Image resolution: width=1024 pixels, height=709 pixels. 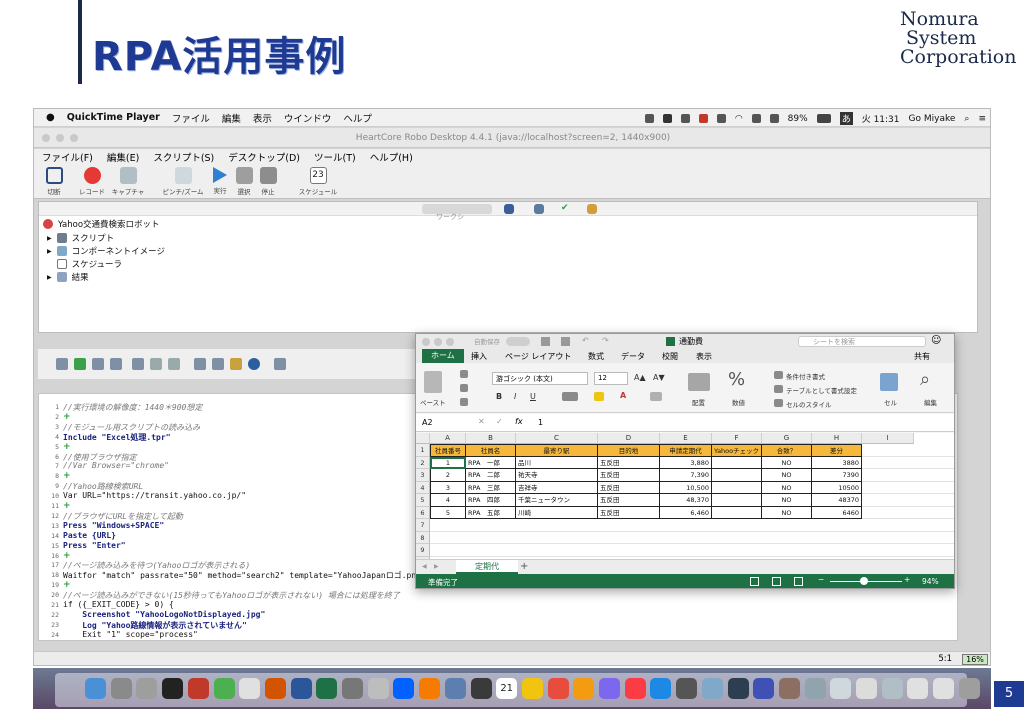 What do you see at coordinates (499, 421) in the screenshot?
I see `formula-enter-icon: ✓` at bounding box center [499, 421].